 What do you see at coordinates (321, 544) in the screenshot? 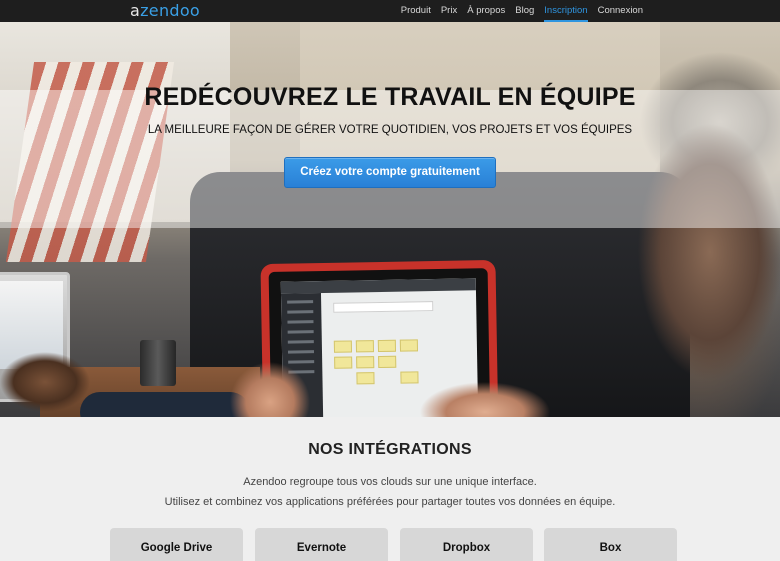
I see `integration-card-evernote: Evernote` at bounding box center [321, 544].